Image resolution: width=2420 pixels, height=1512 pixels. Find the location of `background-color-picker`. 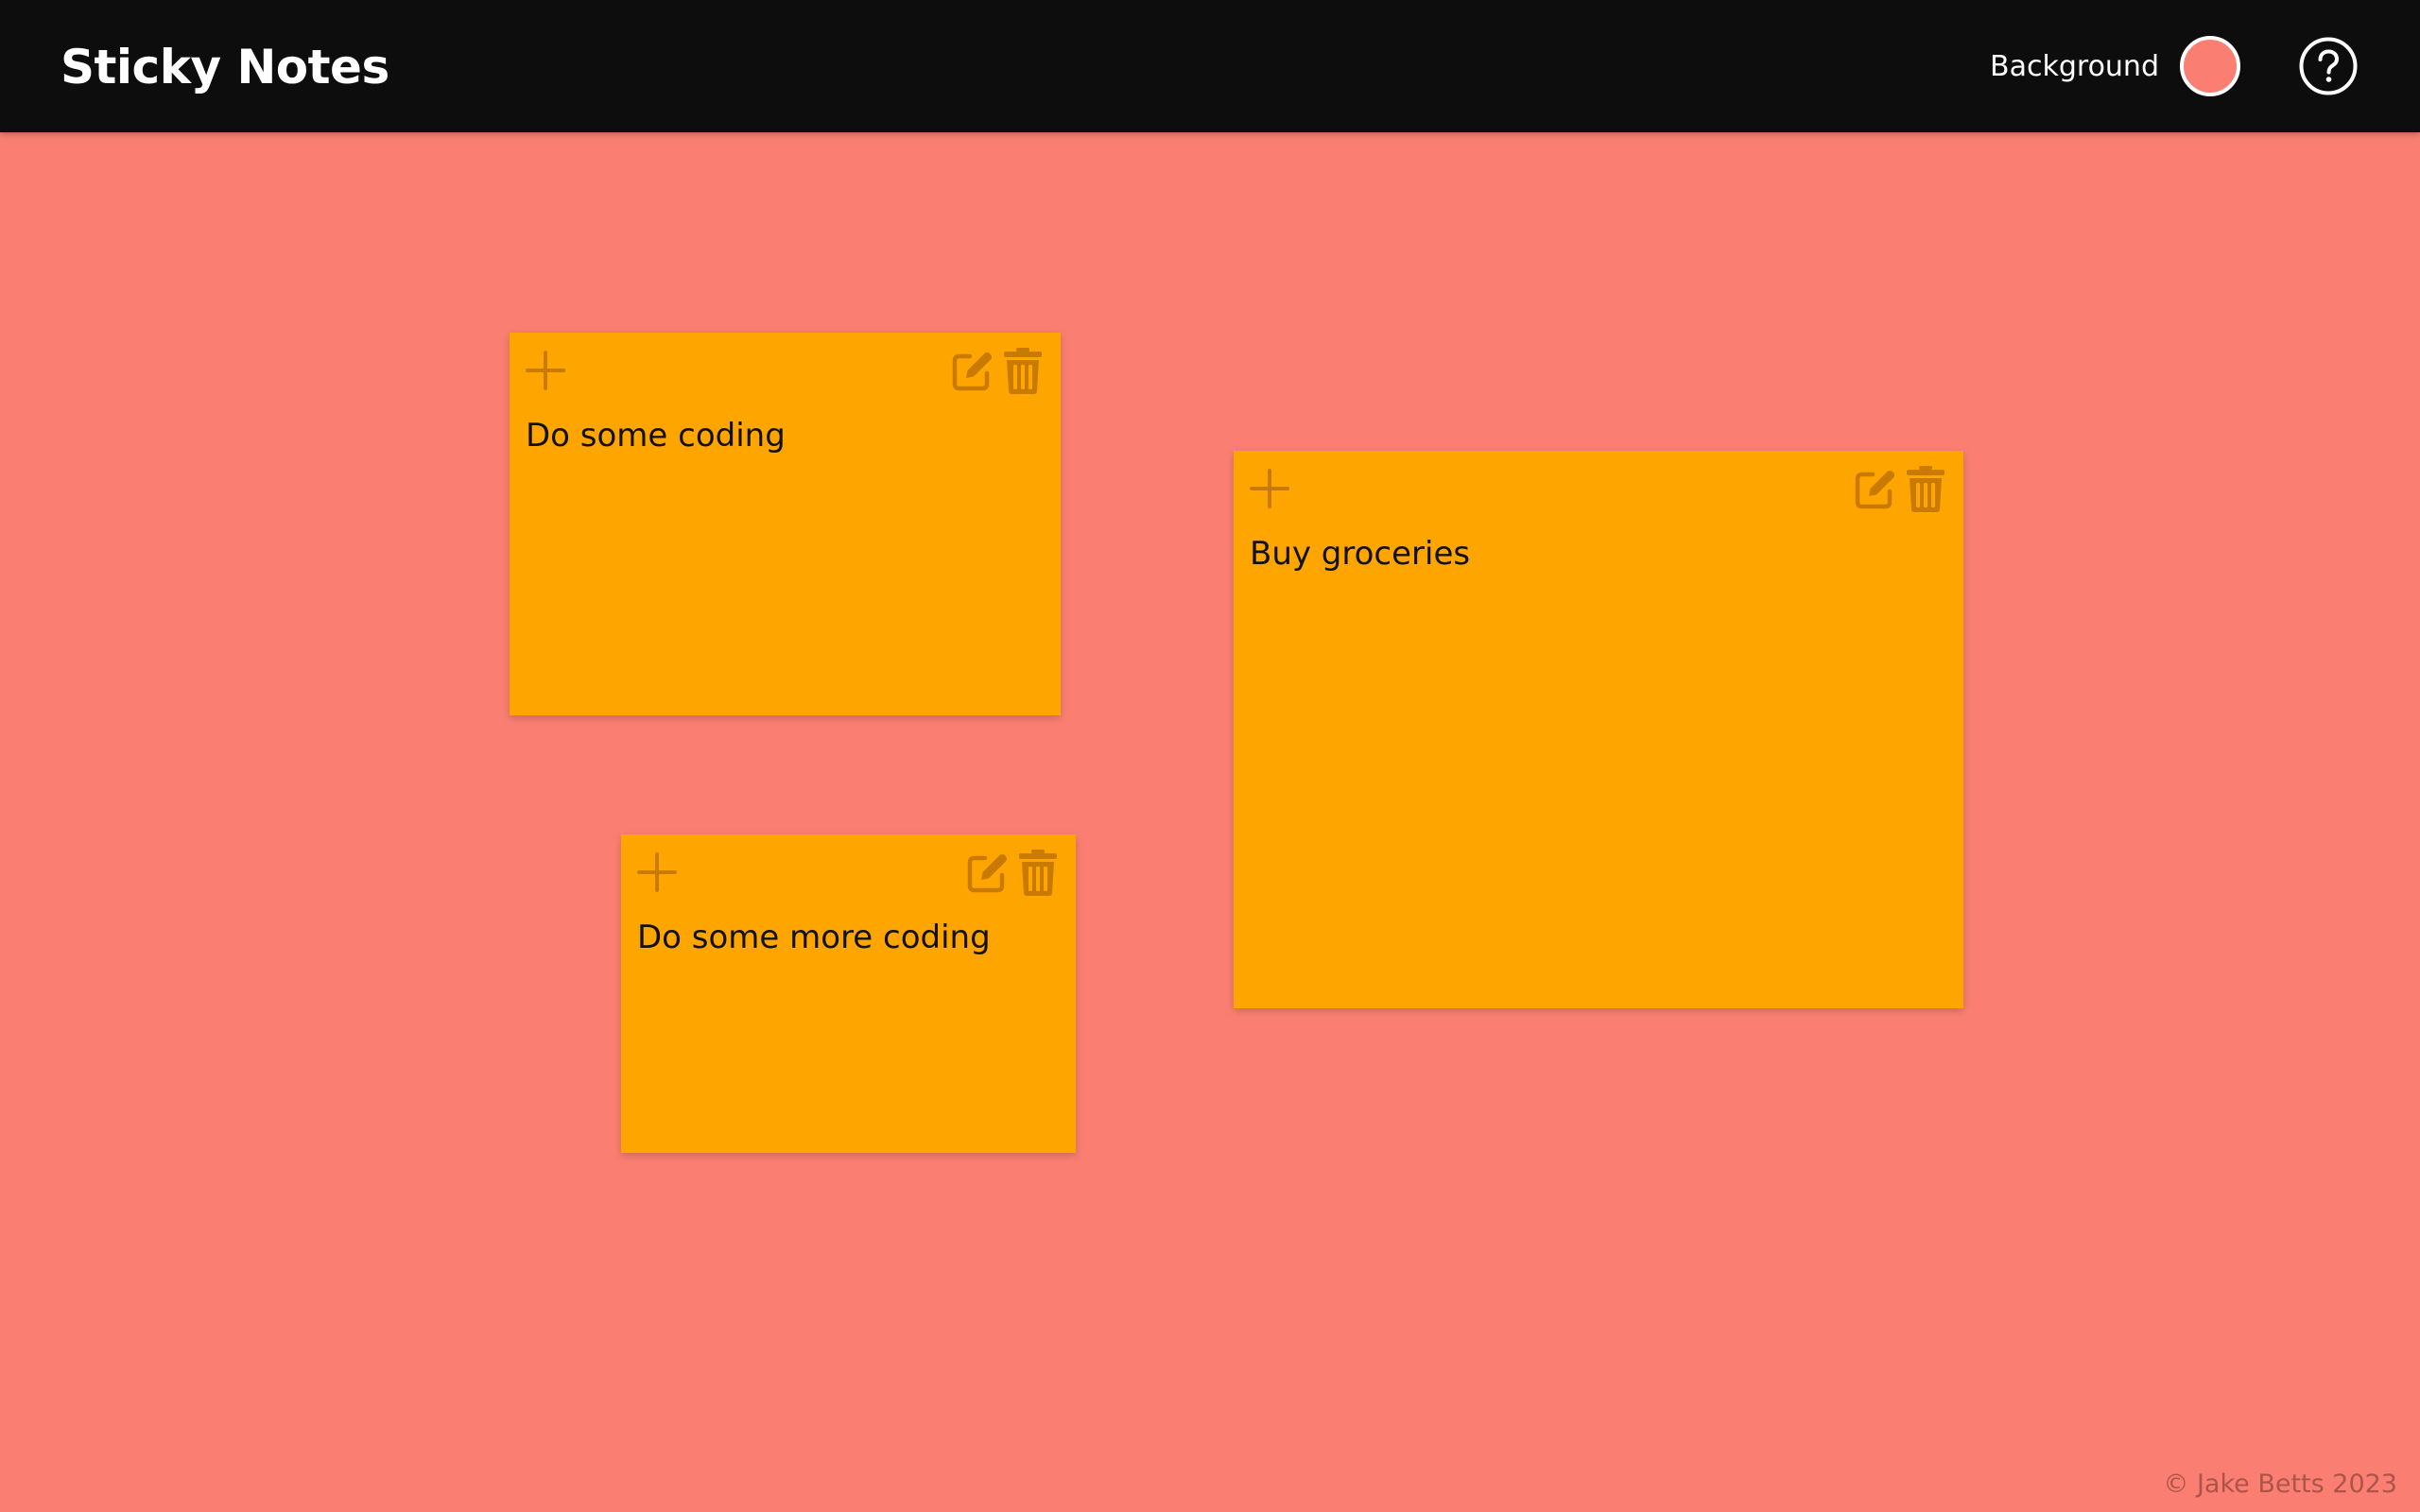

background-color-picker is located at coordinates (2210, 66).